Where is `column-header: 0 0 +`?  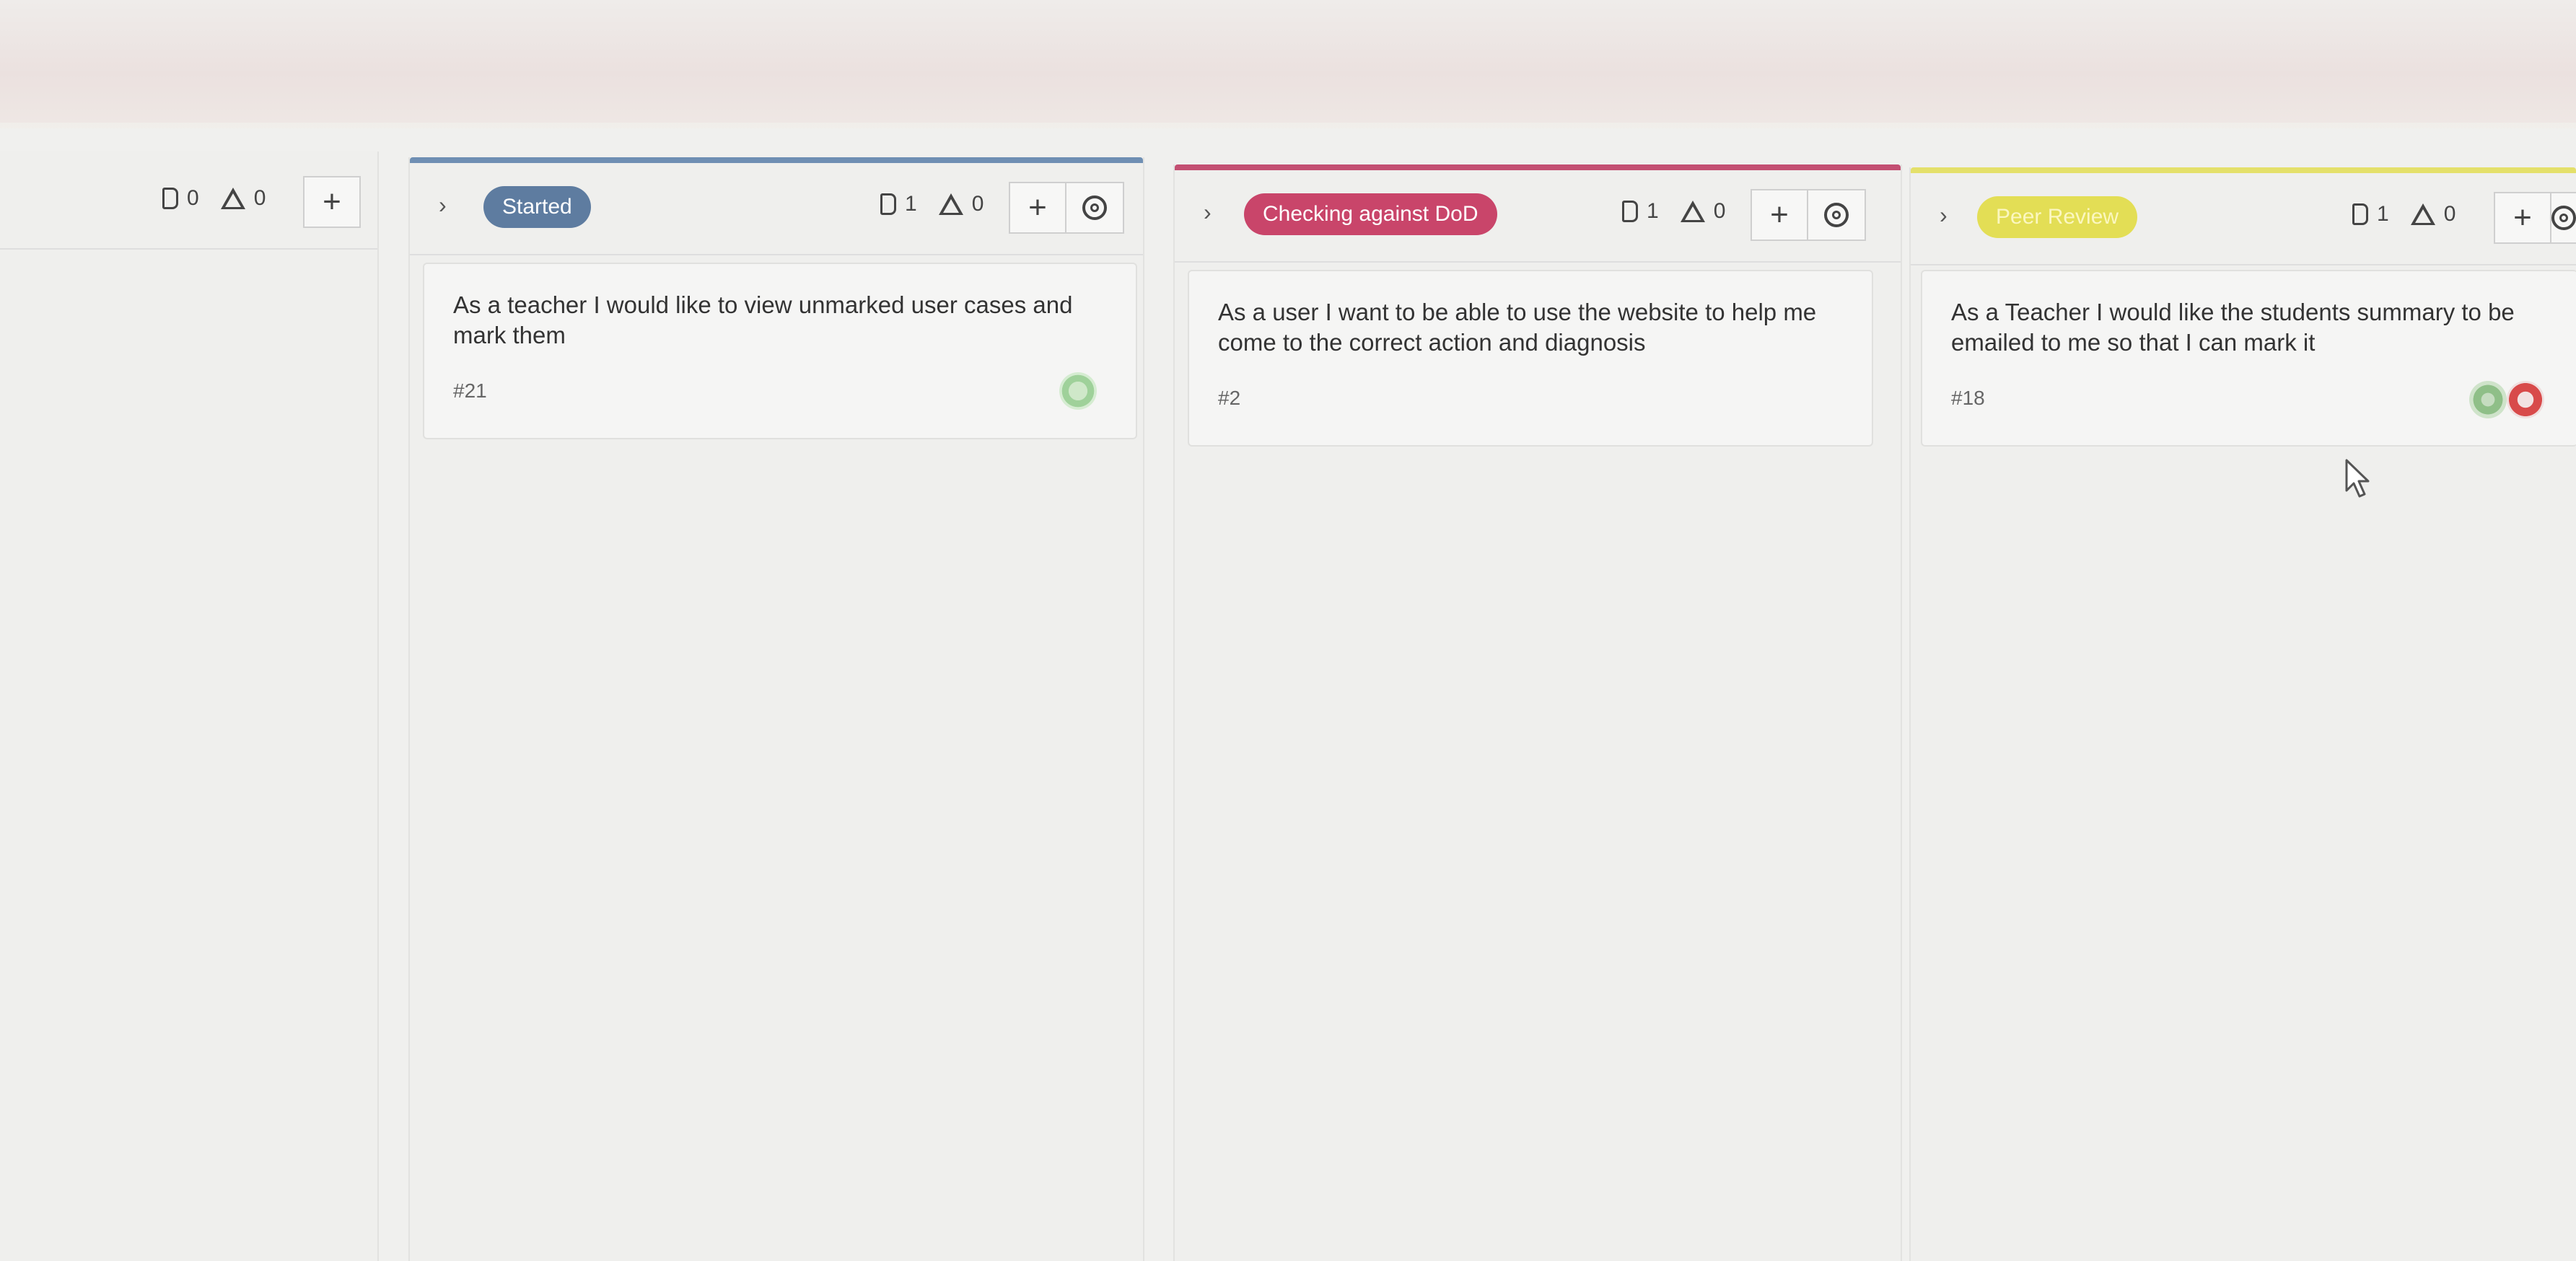
column-header: 0 0 + is located at coordinates (188, 204).